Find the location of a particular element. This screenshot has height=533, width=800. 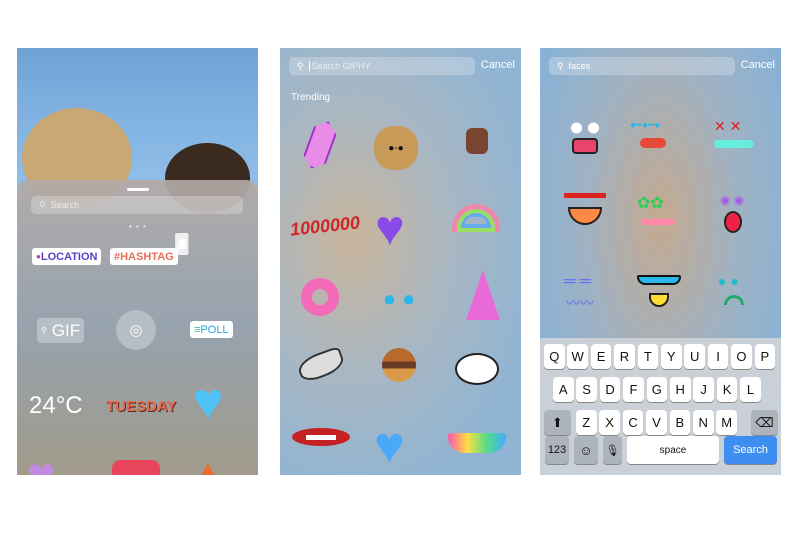

shift-icon: ⬆ is located at coordinates (557, 422).